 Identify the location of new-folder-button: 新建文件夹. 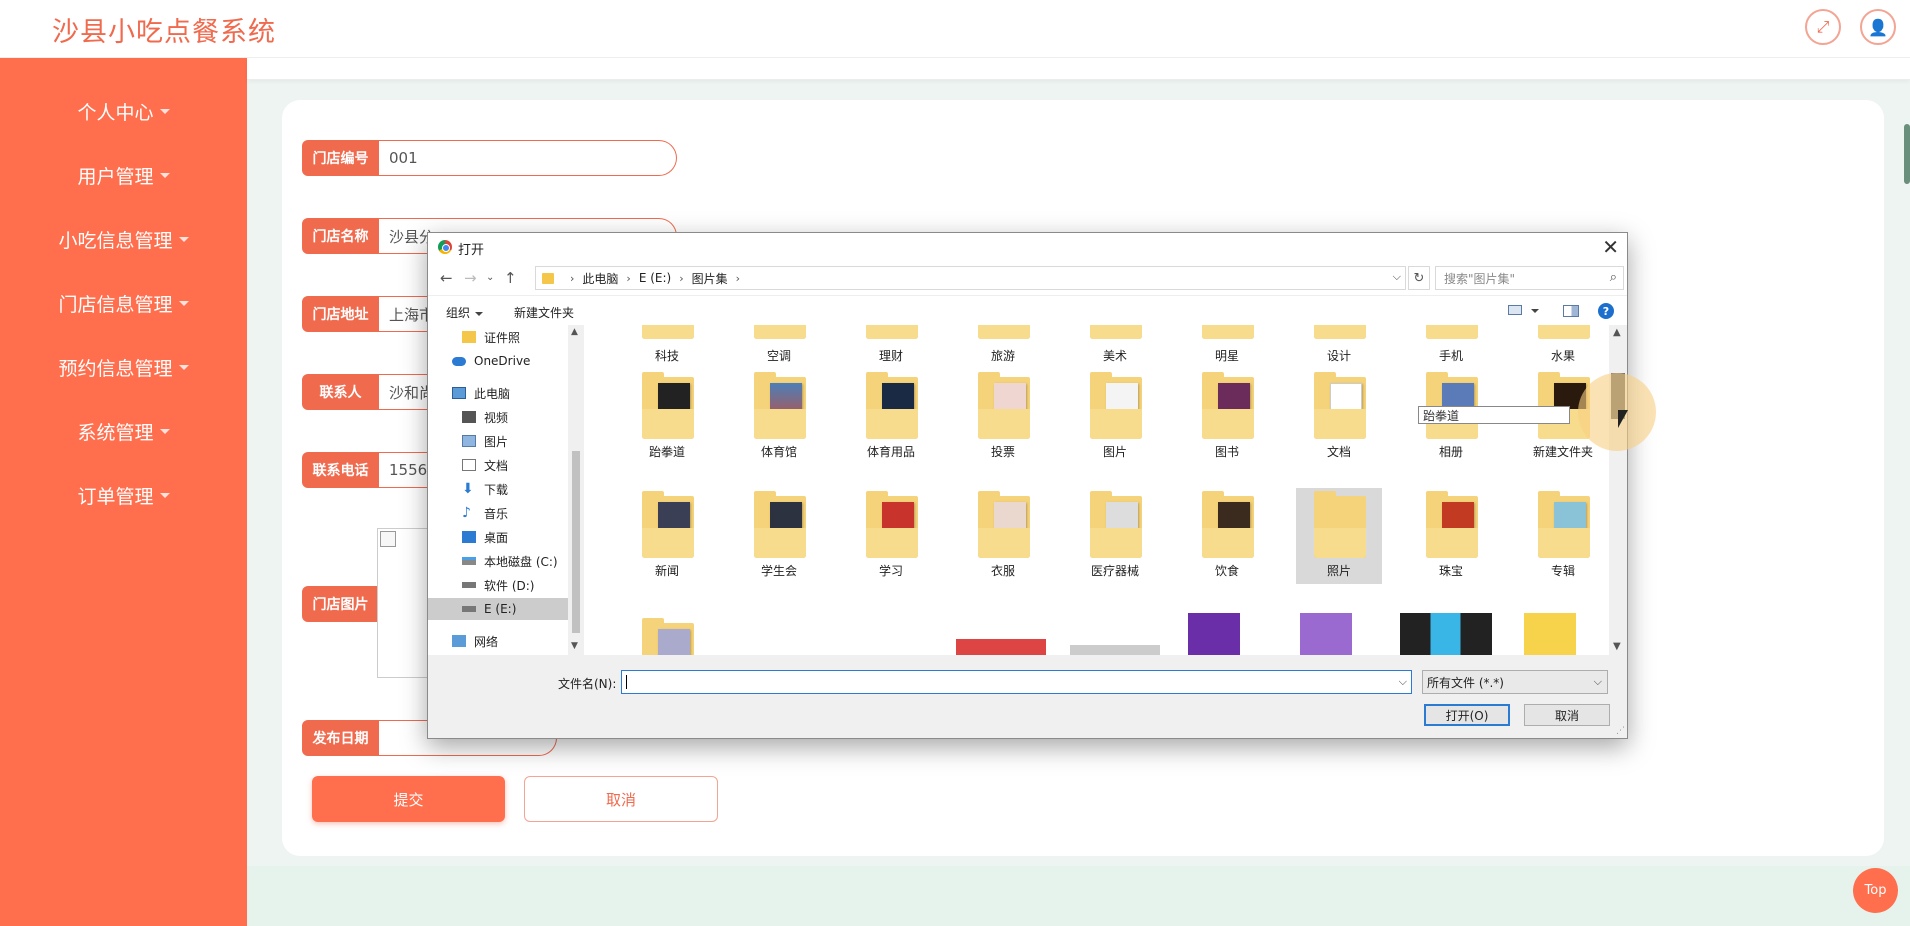
(544, 312).